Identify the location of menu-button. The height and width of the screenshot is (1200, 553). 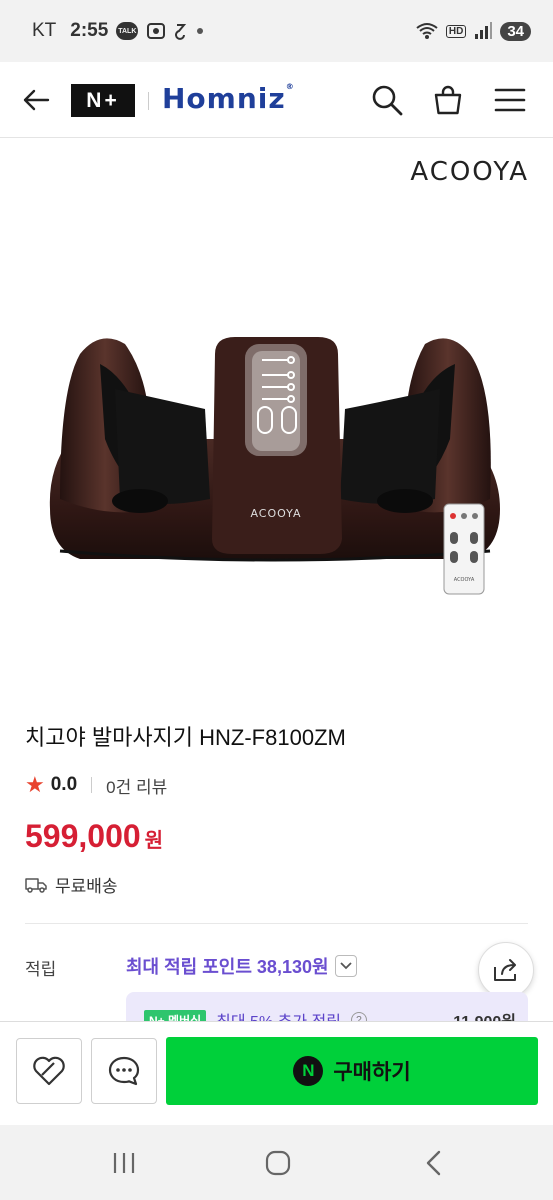
(510, 100).